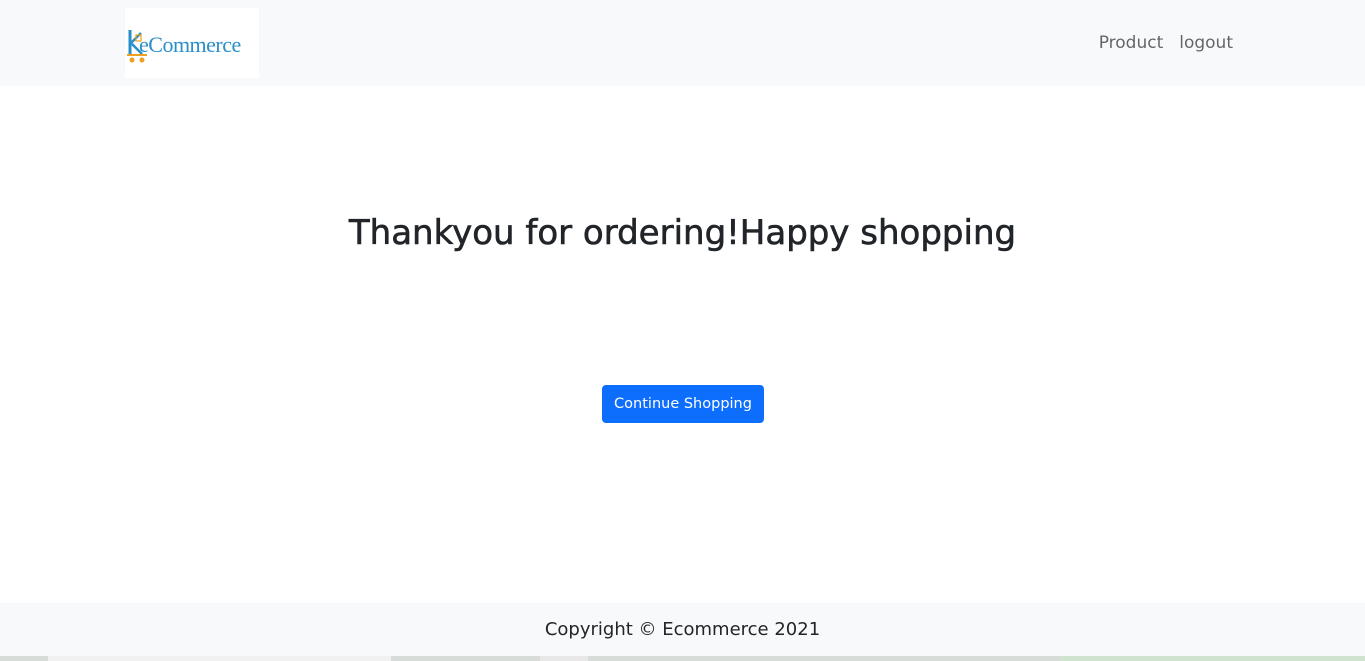 This screenshot has height=661, width=1365. What do you see at coordinates (683, 404) in the screenshot?
I see `continue-shopping-button: Continue Shopping` at bounding box center [683, 404].